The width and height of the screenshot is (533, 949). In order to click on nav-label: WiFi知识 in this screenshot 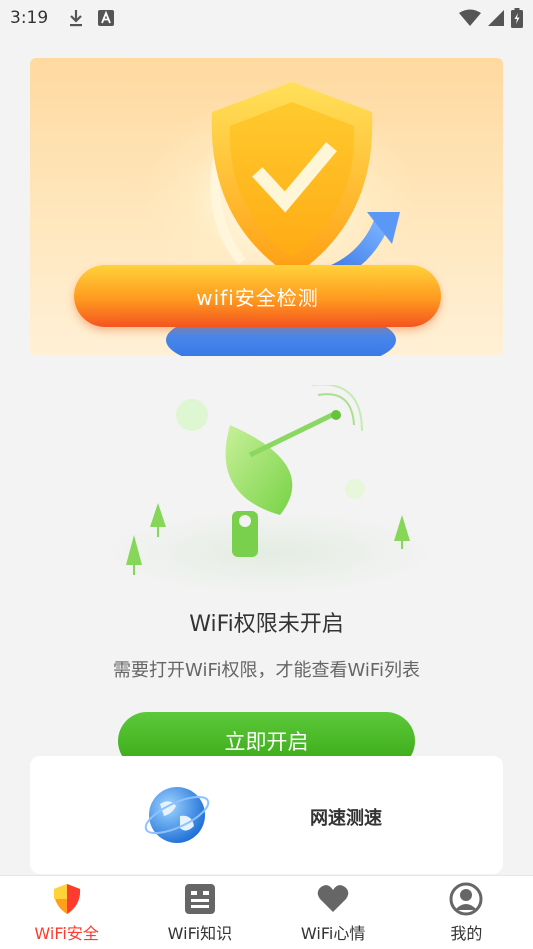, I will do `click(200, 933)`.